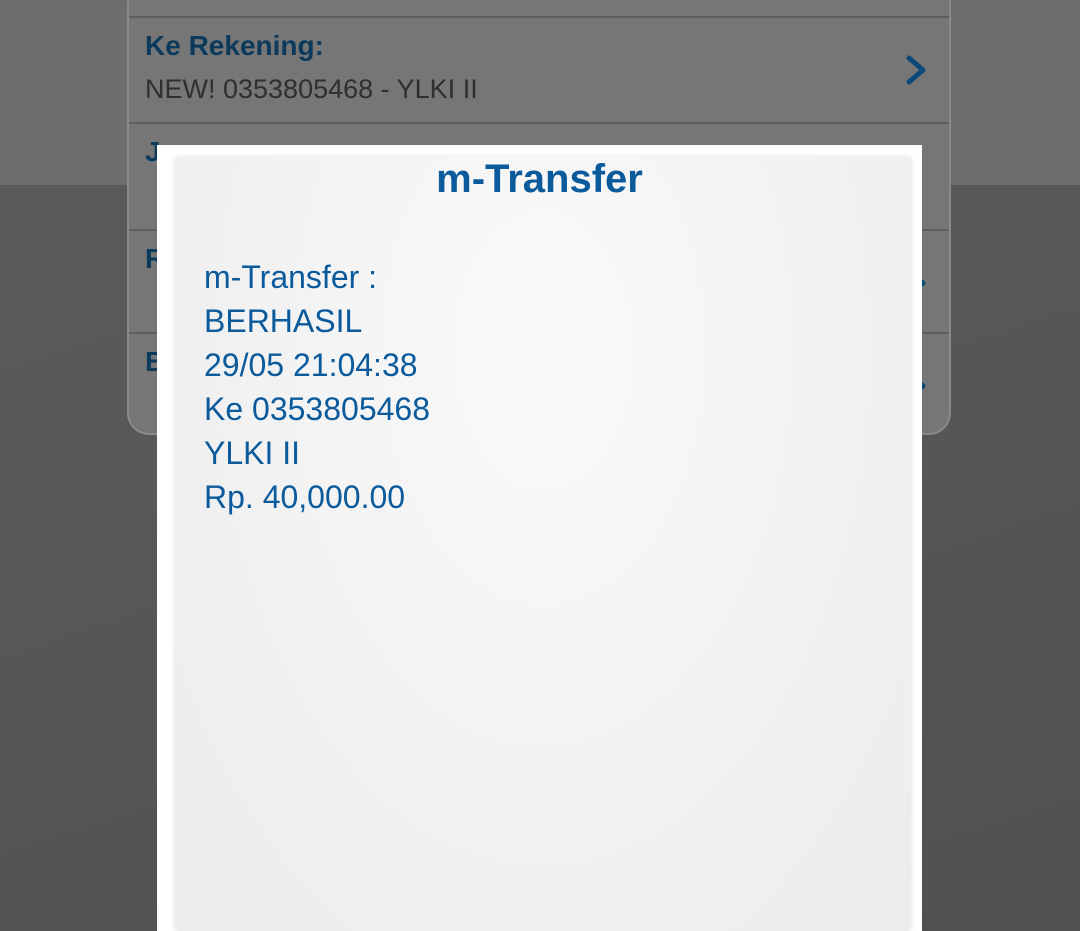 The width and height of the screenshot is (1080, 931). I want to click on message-line-account: Ke 0353805468, so click(317, 409).